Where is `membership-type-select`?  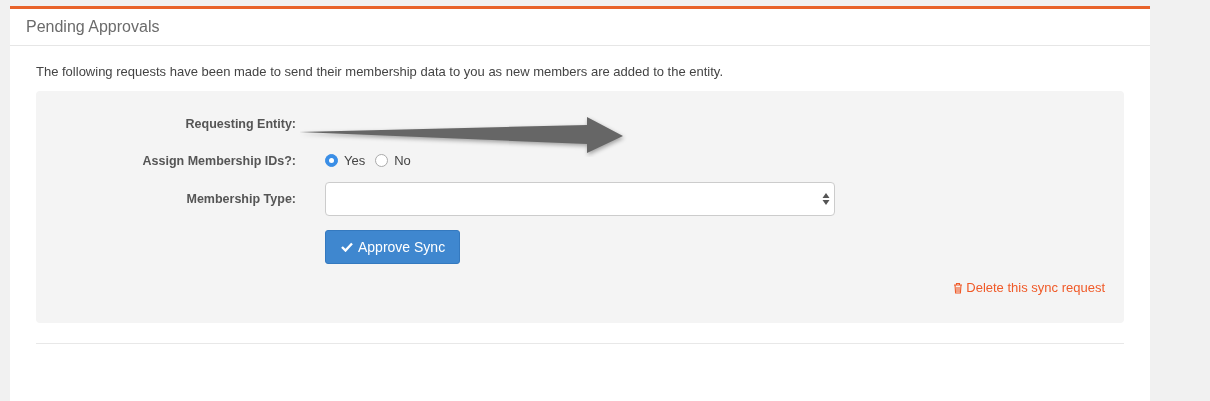
membership-type-select is located at coordinates (580, 199).